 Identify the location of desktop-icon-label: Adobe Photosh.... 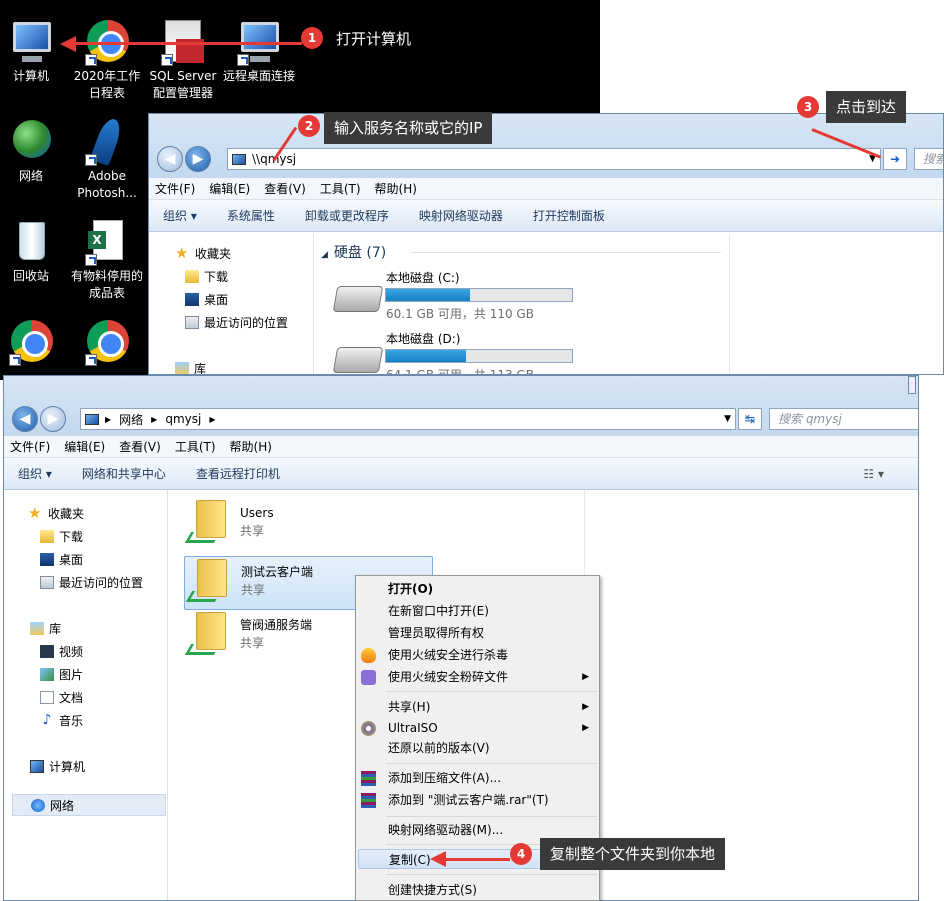
(107, 184).